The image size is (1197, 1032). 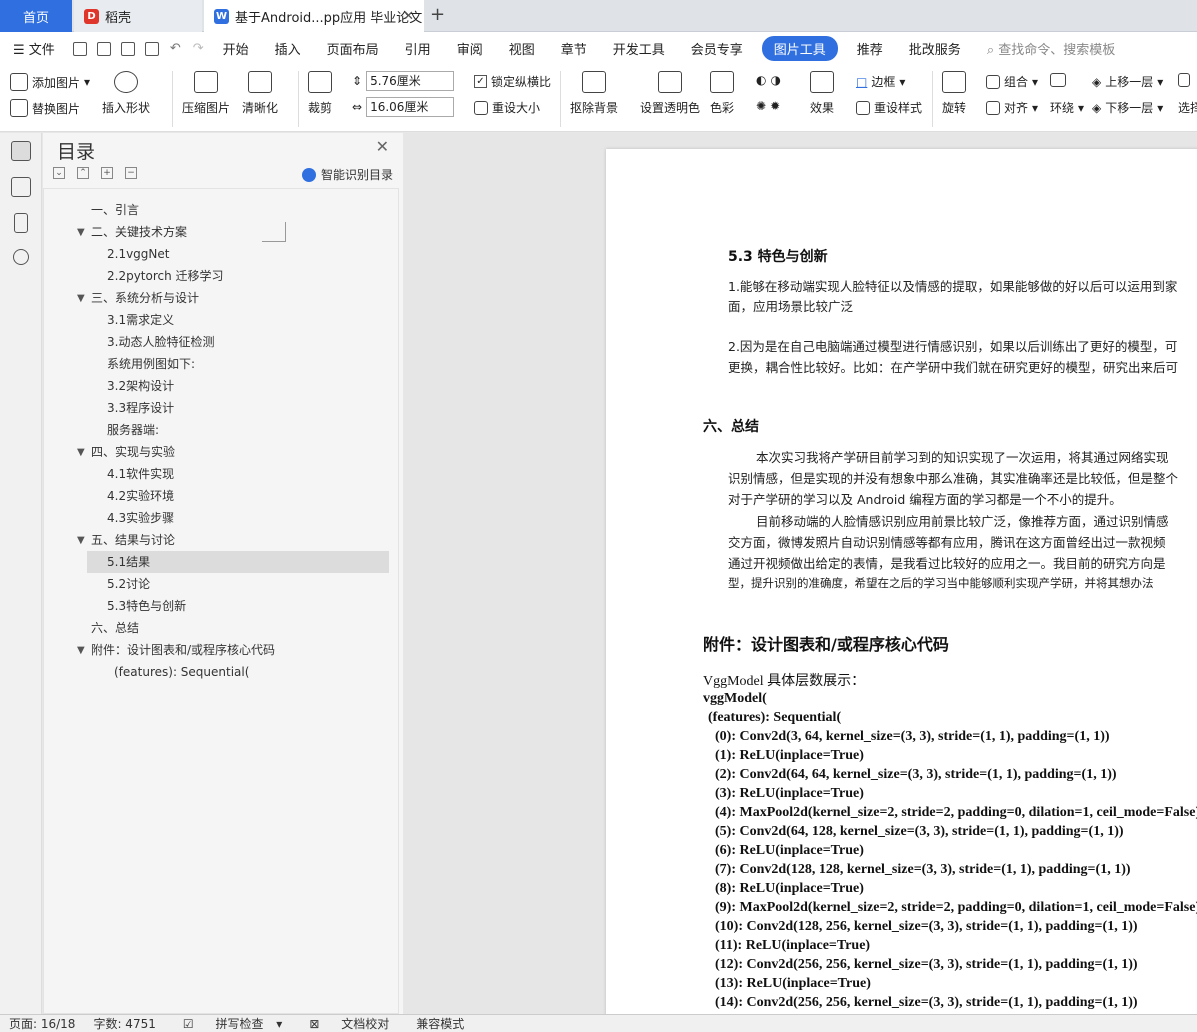 I want to click on height-input: 5.76厘米, so click(x=410, y=81).